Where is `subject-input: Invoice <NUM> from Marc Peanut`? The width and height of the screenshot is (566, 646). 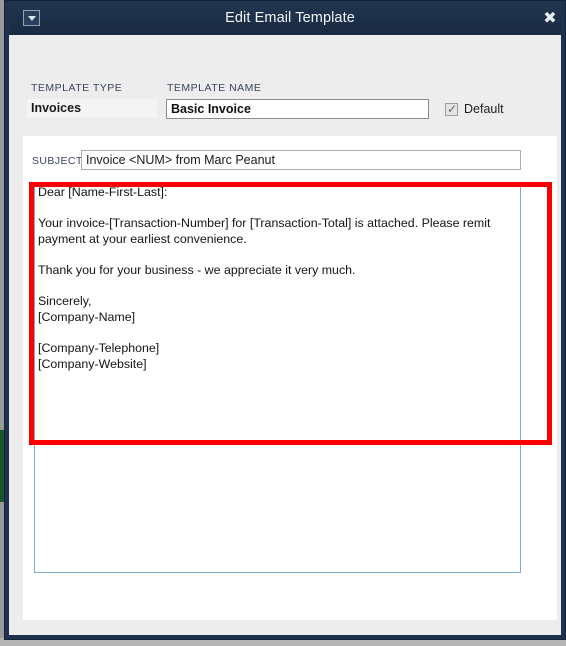
subject-input: Invoice <NUM> from Marc Peanut is located at coordinates (301, 160).